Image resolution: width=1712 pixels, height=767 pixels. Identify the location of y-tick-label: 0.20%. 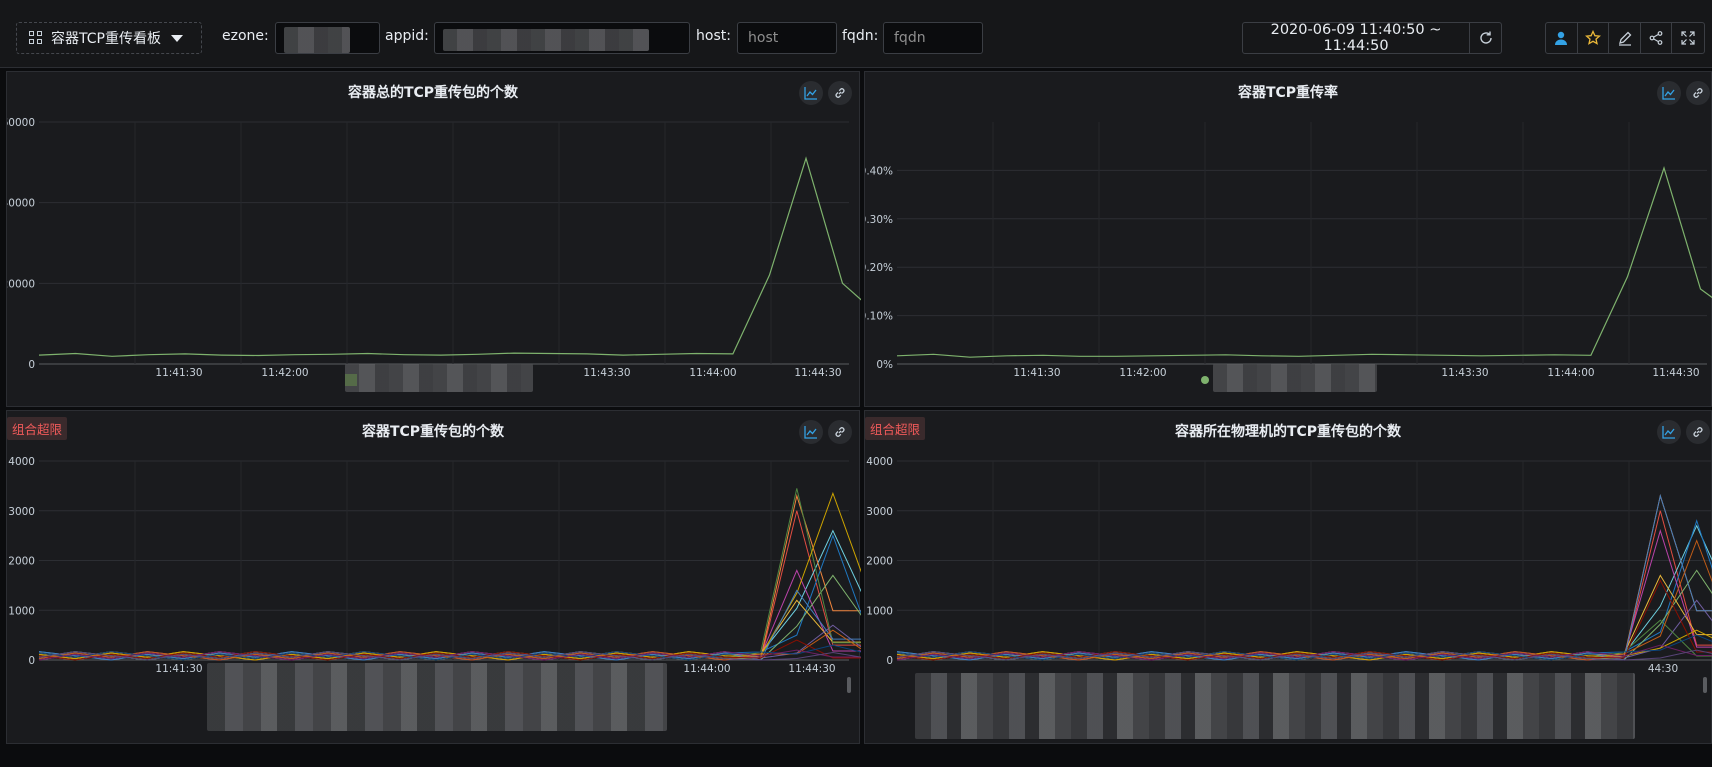
(879, 268).